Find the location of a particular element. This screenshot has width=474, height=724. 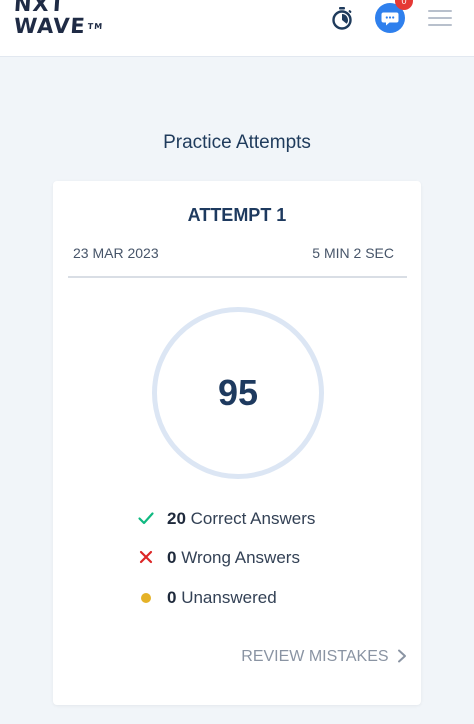

logo-trademark: TM is located at coordinates (95, 26).